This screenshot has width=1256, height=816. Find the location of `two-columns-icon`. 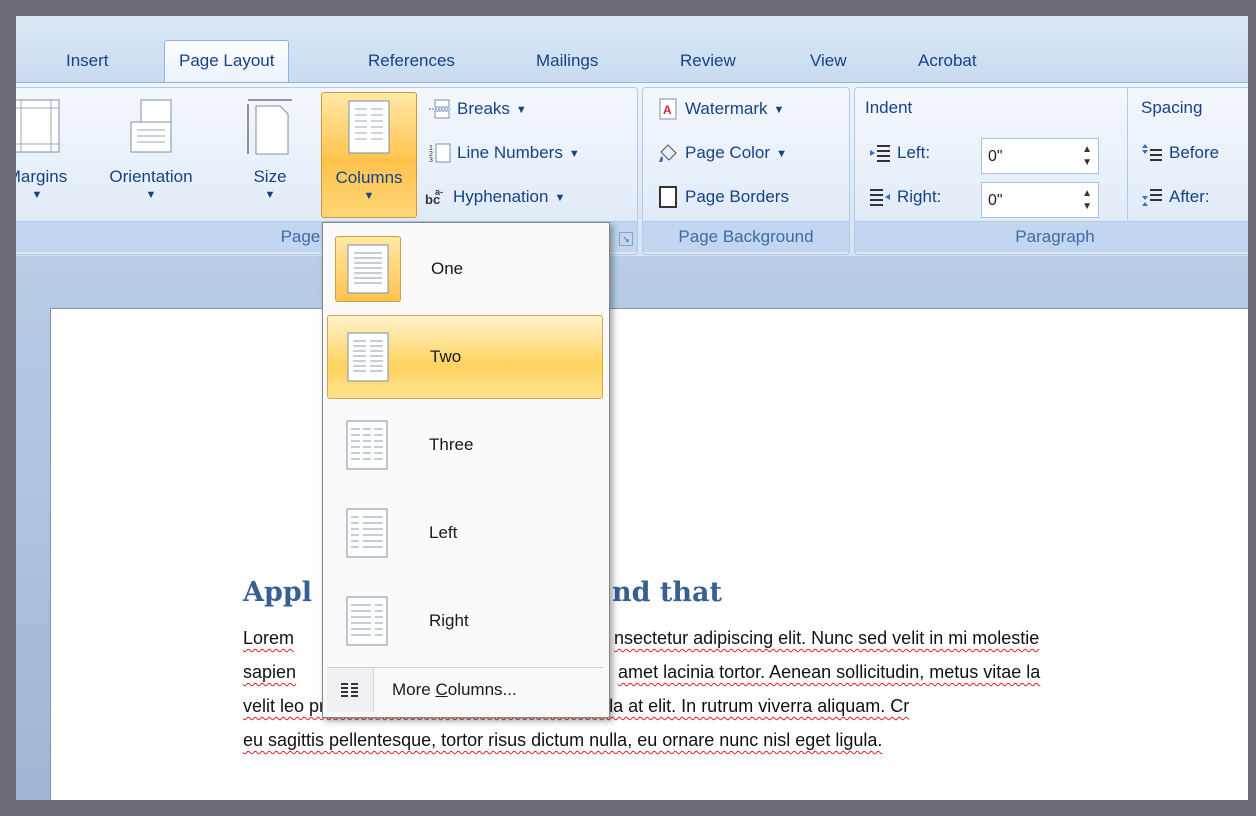

two-columns-icon is located at coordinates (368, 357).